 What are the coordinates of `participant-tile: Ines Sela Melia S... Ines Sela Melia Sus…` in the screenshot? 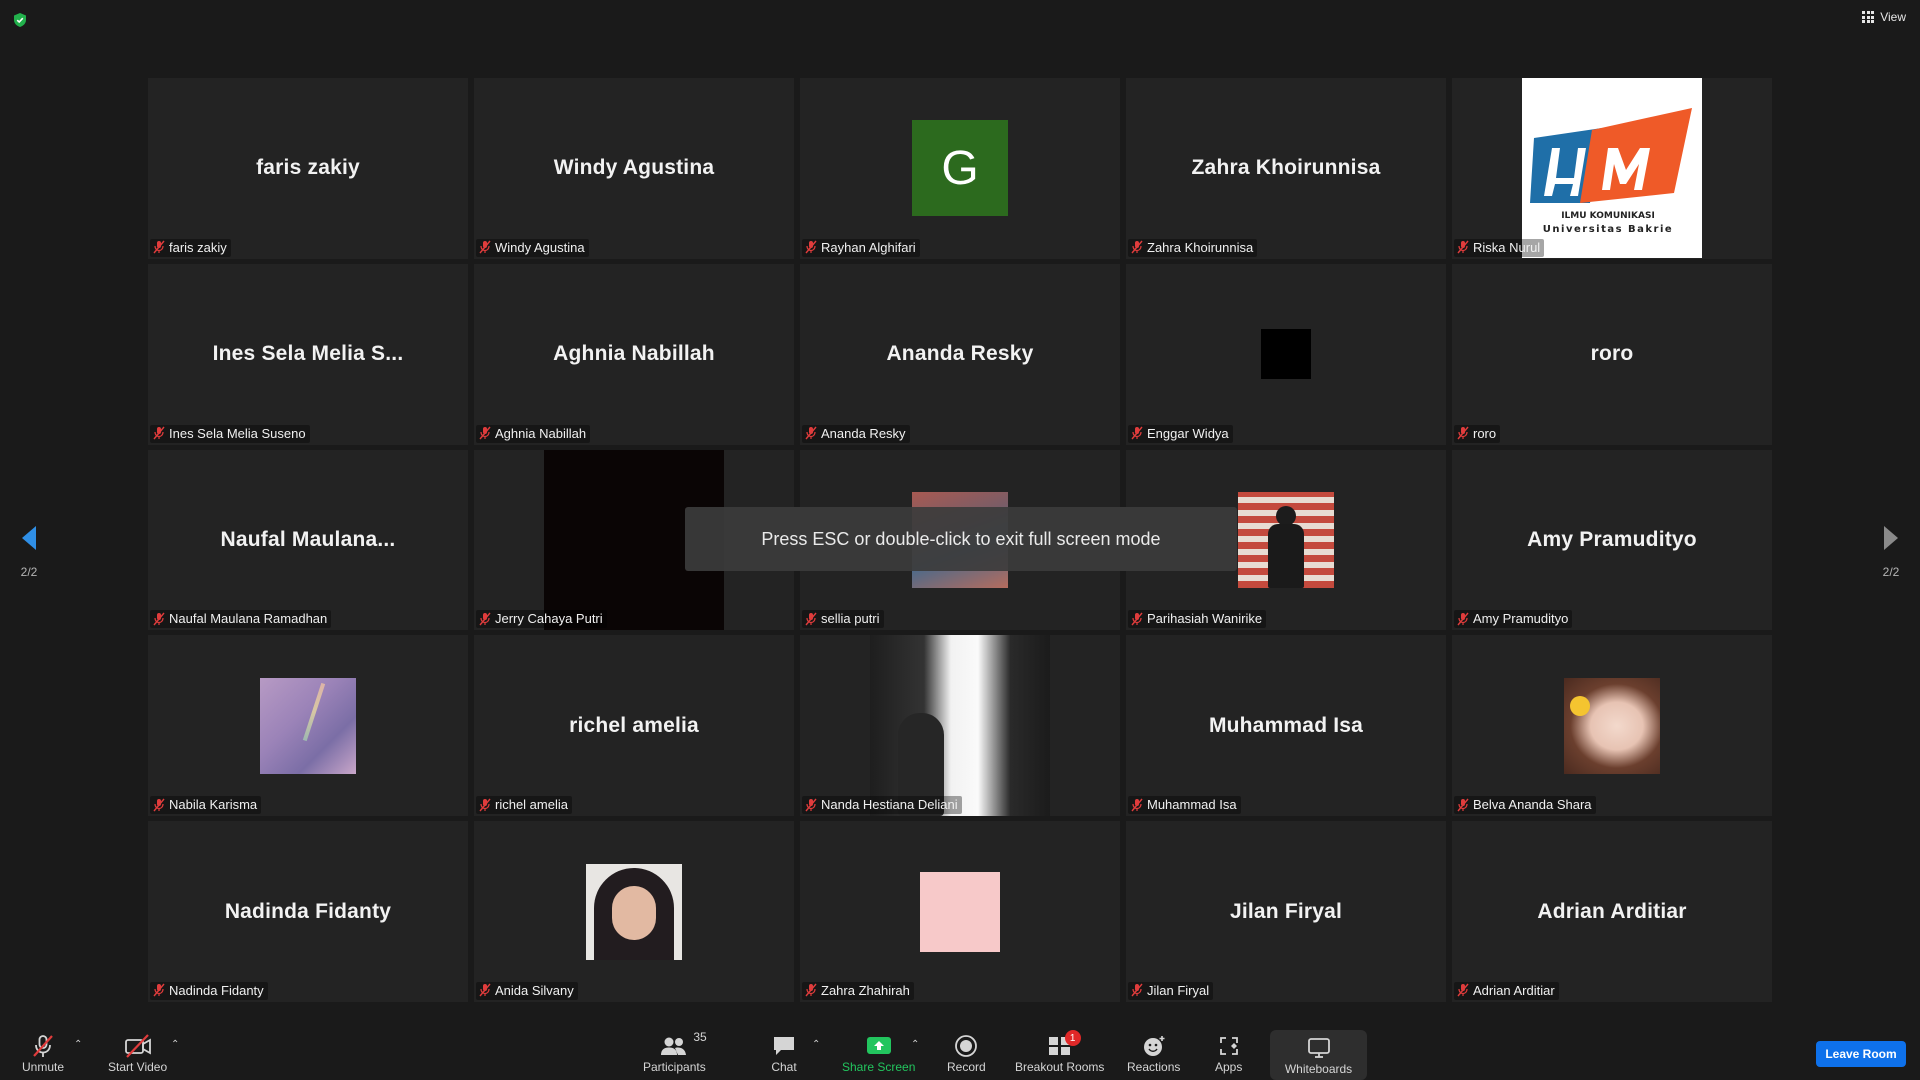 It's located at (308, 354).